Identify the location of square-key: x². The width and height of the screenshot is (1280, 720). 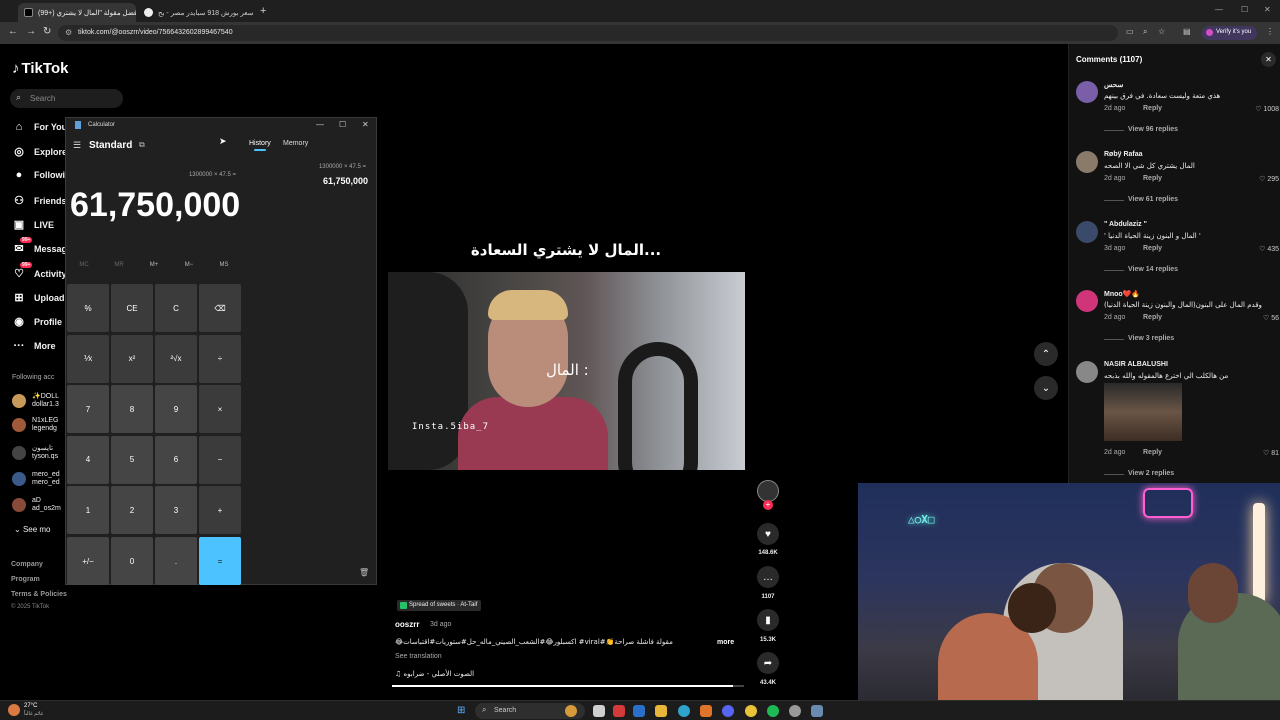
(132, 358).